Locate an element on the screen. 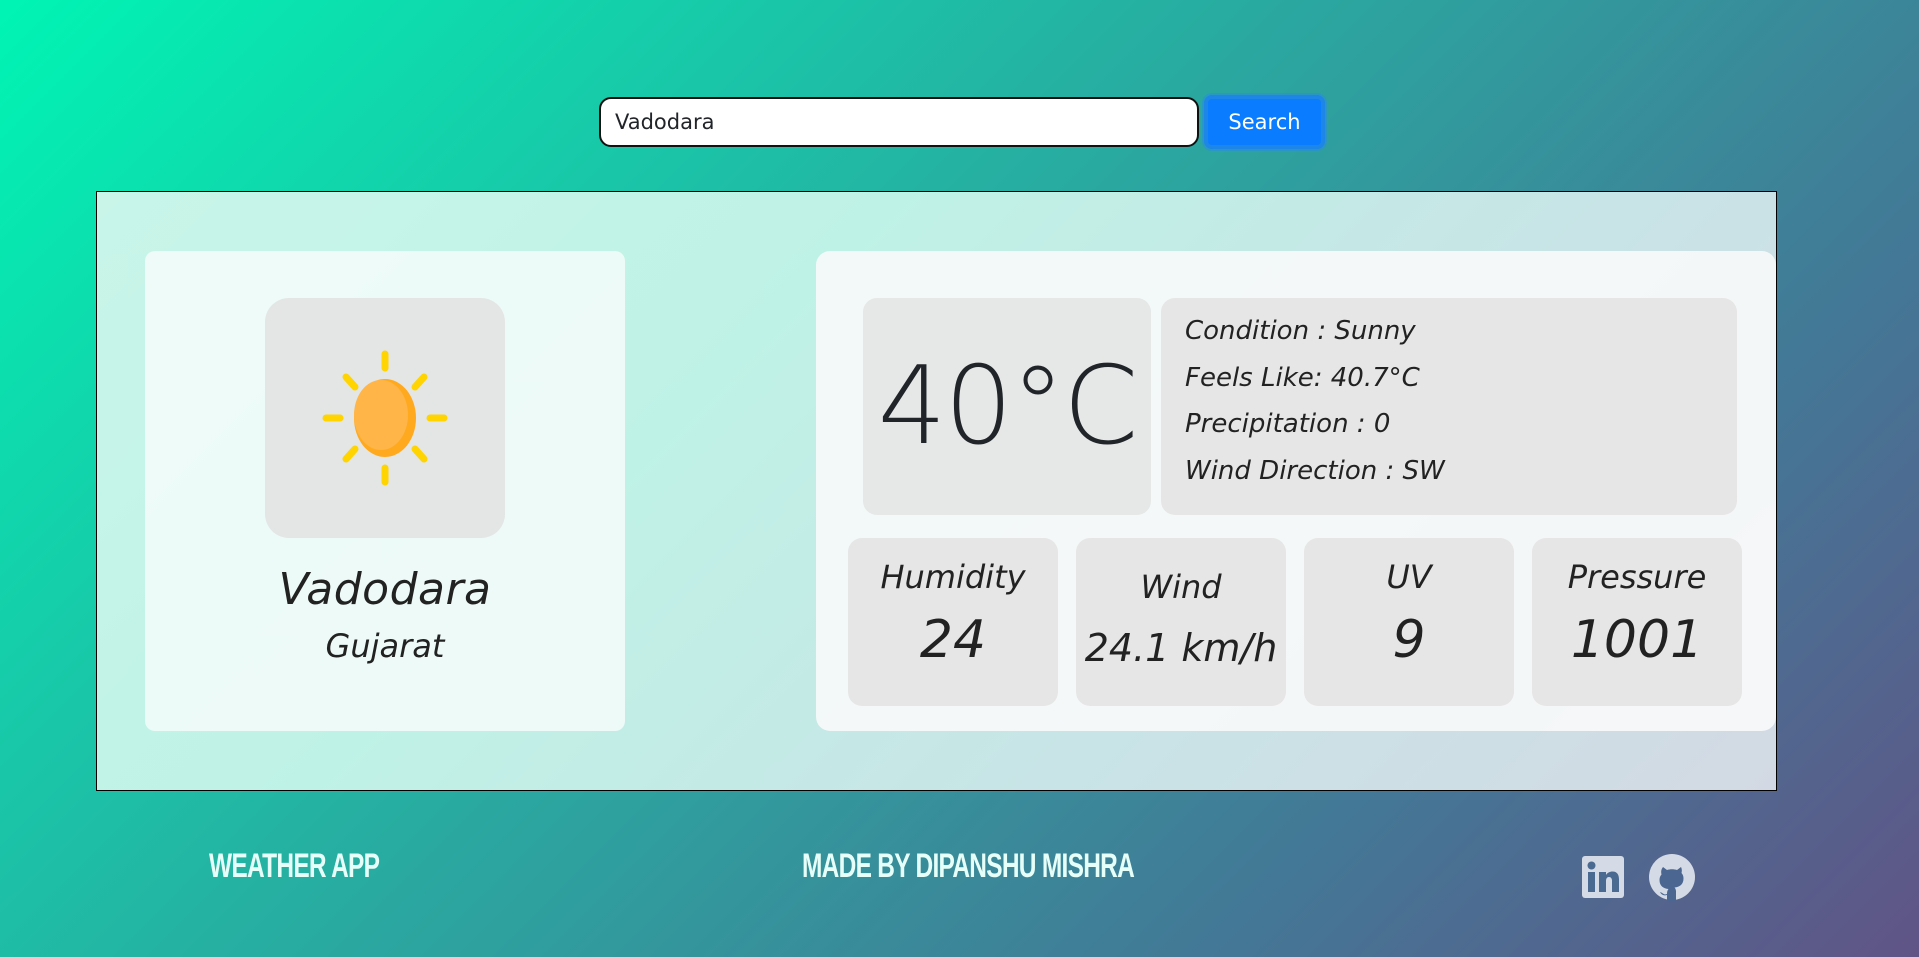 The height and width of the screenshot is (957, 1919). linkedin-link is located at coordinates (1603, 877).